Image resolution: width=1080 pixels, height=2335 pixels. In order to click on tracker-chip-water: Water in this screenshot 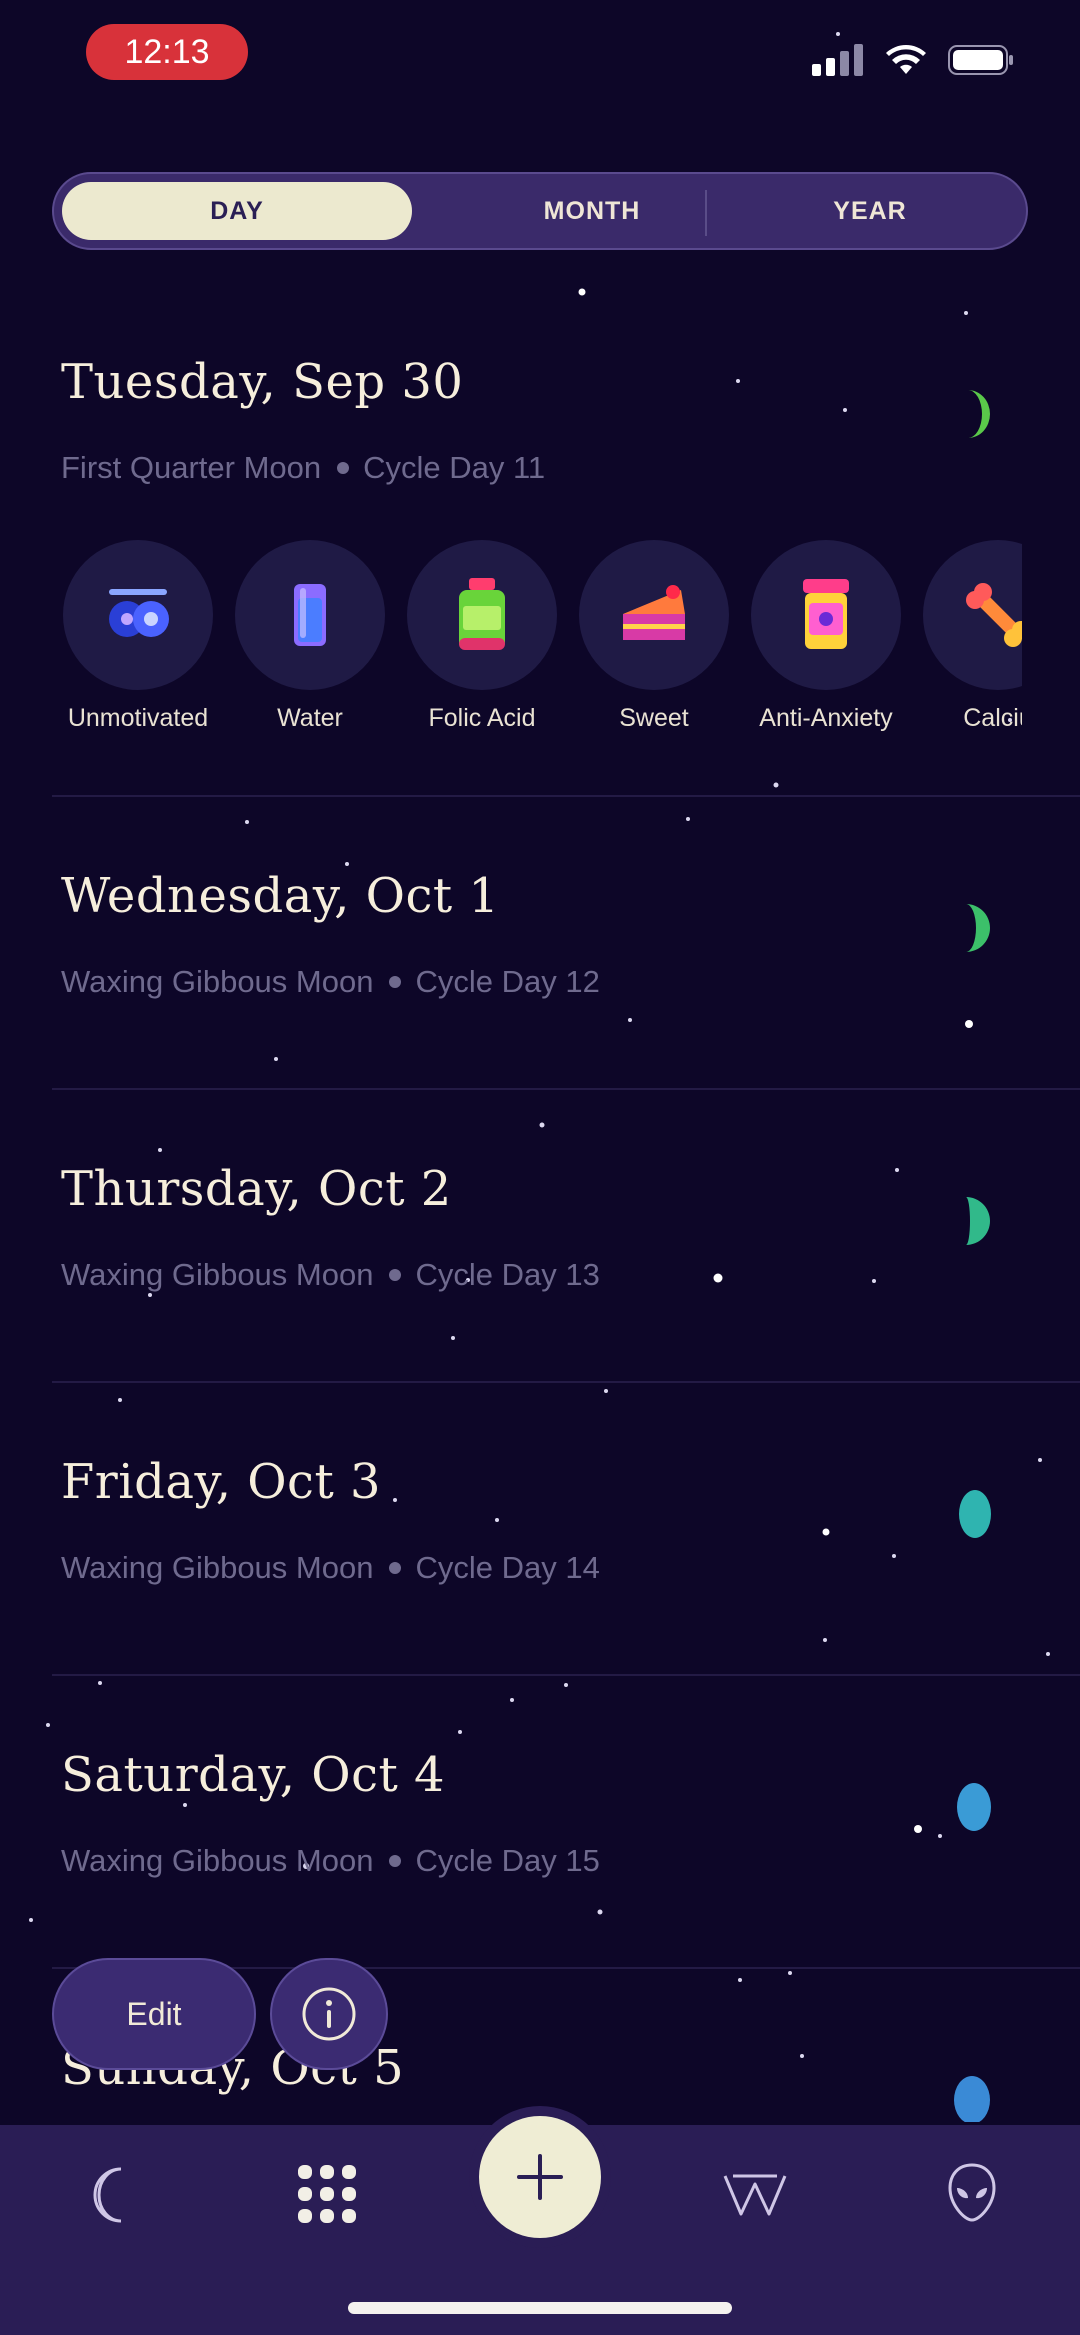, I will do `click(310, 636)`.